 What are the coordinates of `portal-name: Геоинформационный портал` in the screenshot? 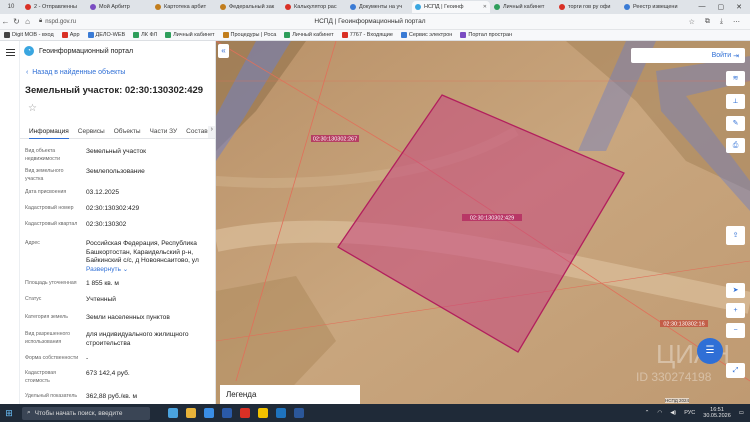 It's located at (86, 51).